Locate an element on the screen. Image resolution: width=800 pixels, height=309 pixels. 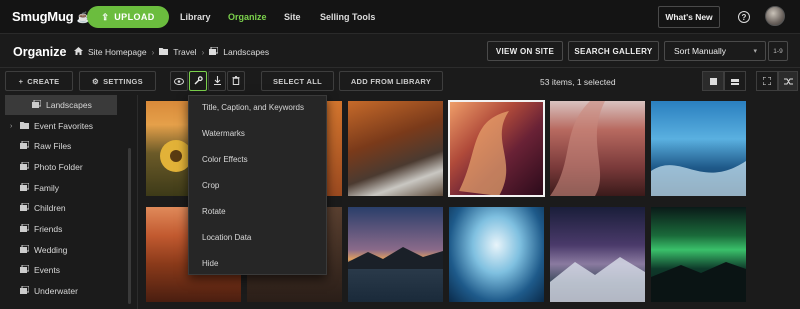
sidebar-item-label: Children is located at coordinates (50, 208).